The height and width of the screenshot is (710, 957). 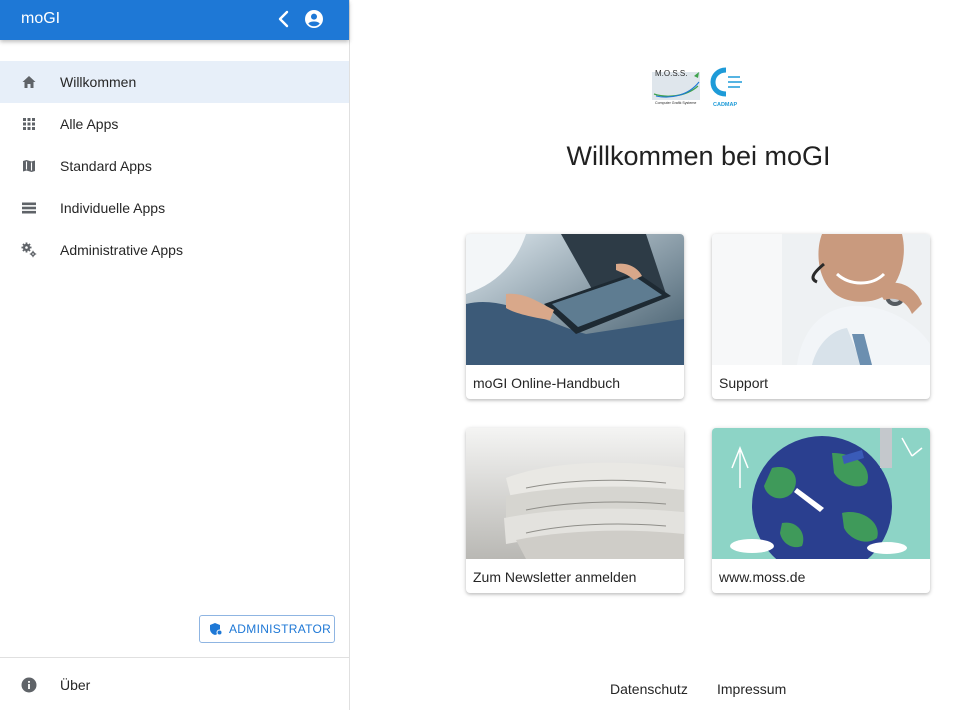 I want to click on card-label: Support, so click(x=744, y=383).